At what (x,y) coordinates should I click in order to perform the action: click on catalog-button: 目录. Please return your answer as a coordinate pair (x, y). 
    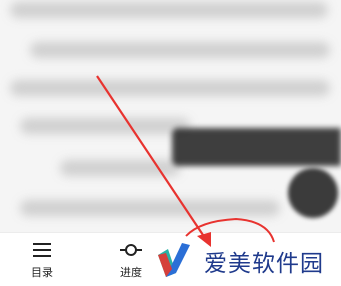
    Looking at the image, I should click on (42, 264).